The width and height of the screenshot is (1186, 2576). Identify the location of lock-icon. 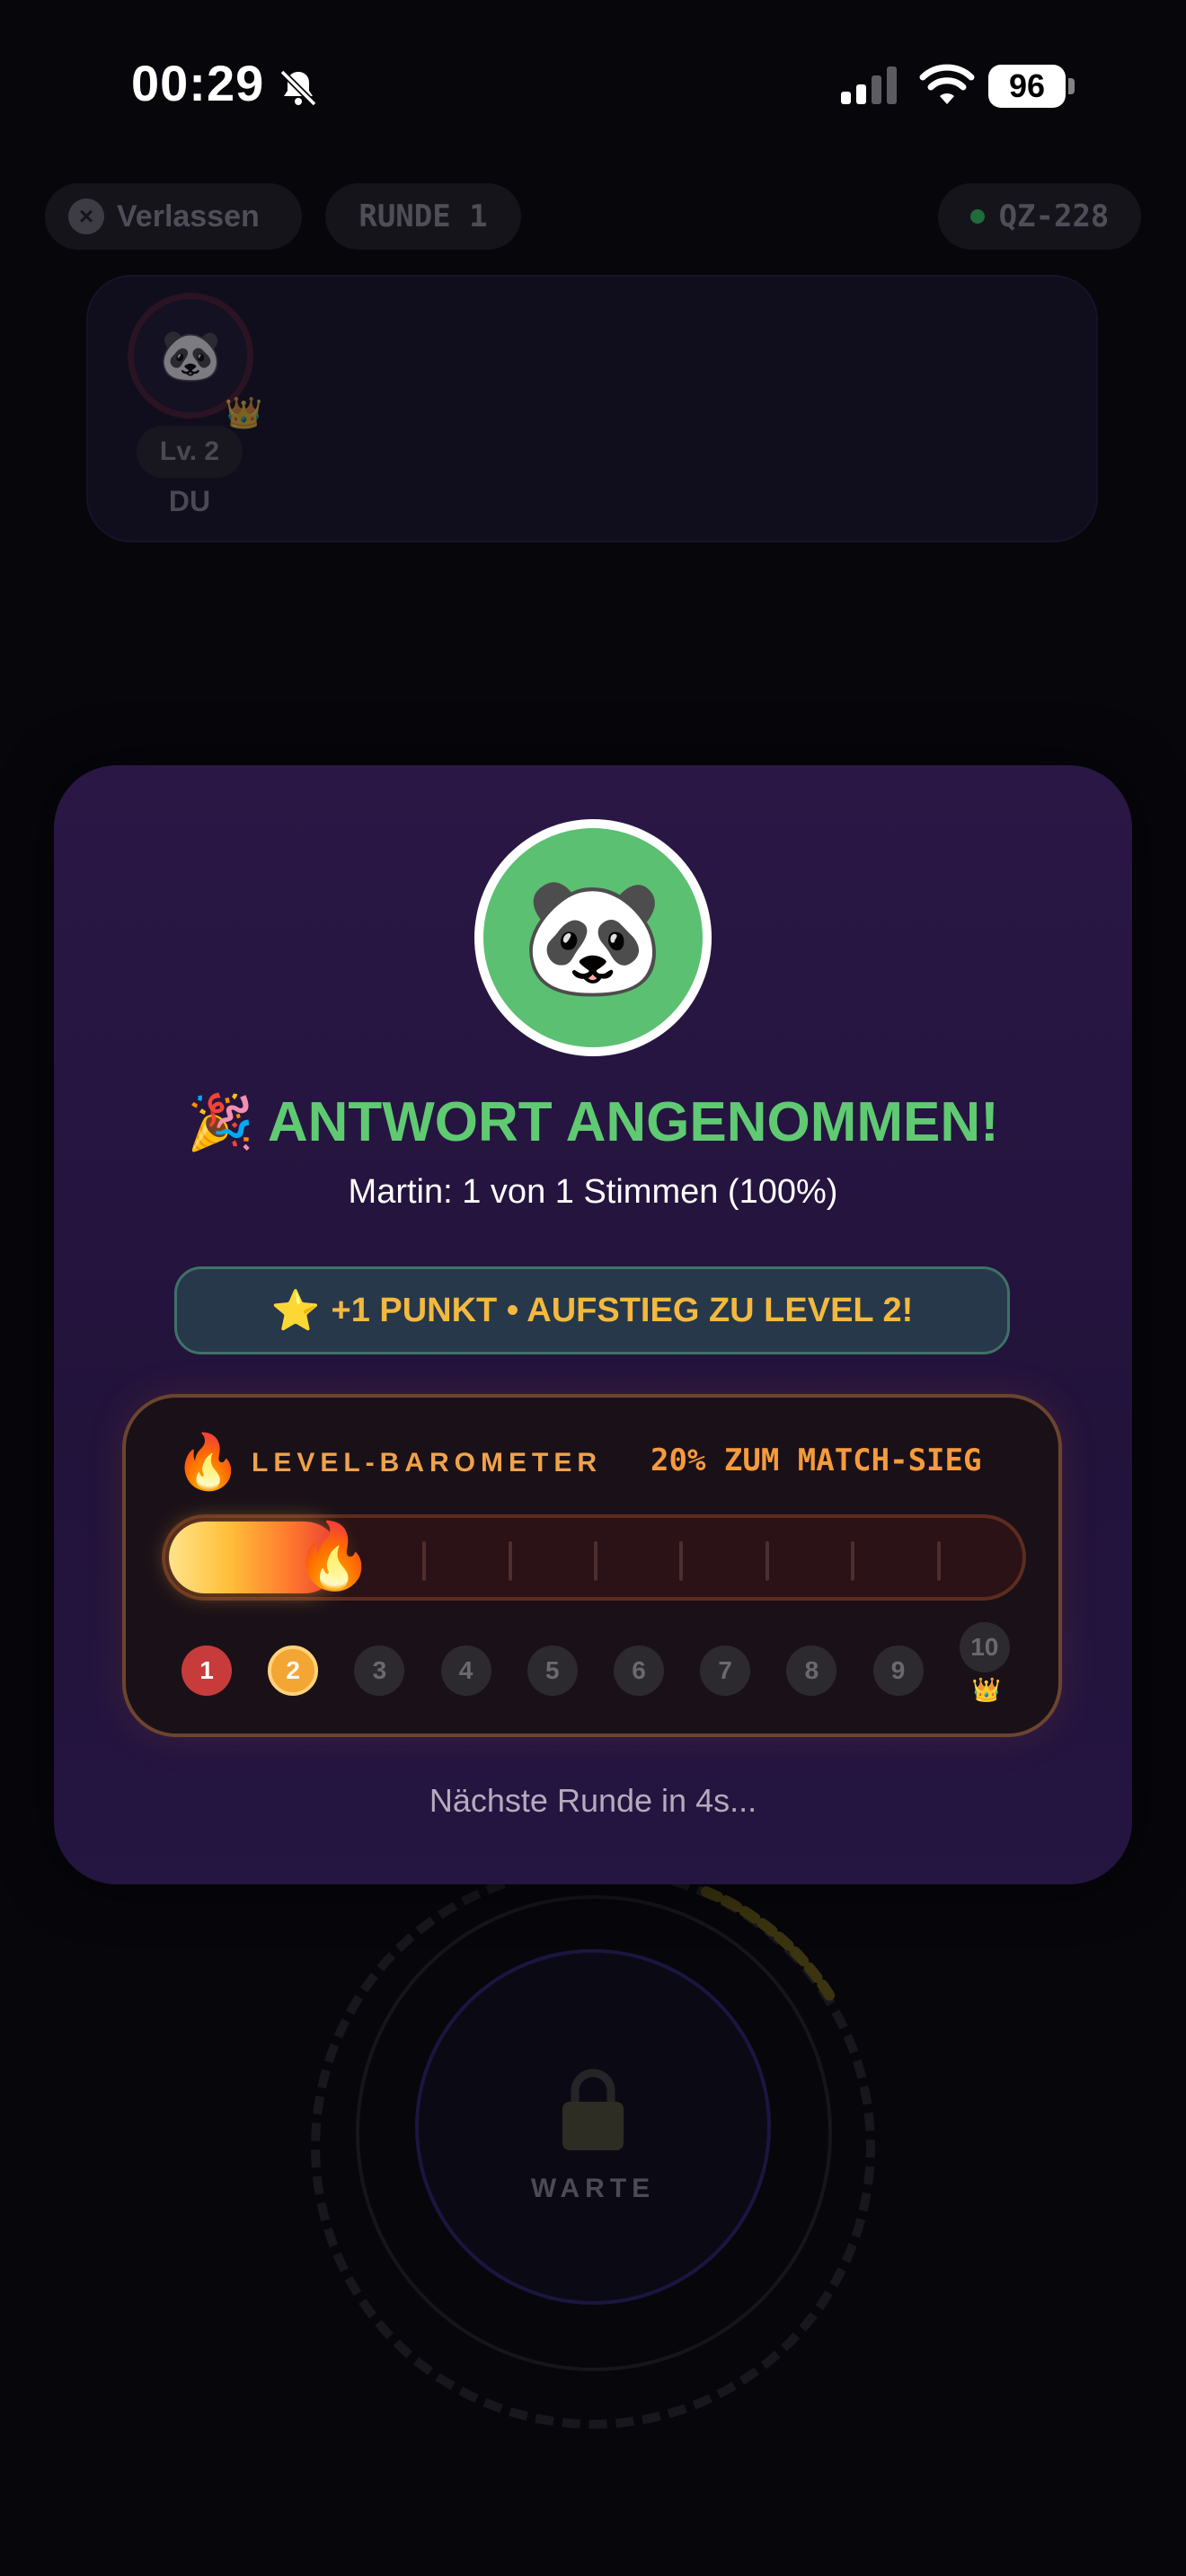
(593, 2109).